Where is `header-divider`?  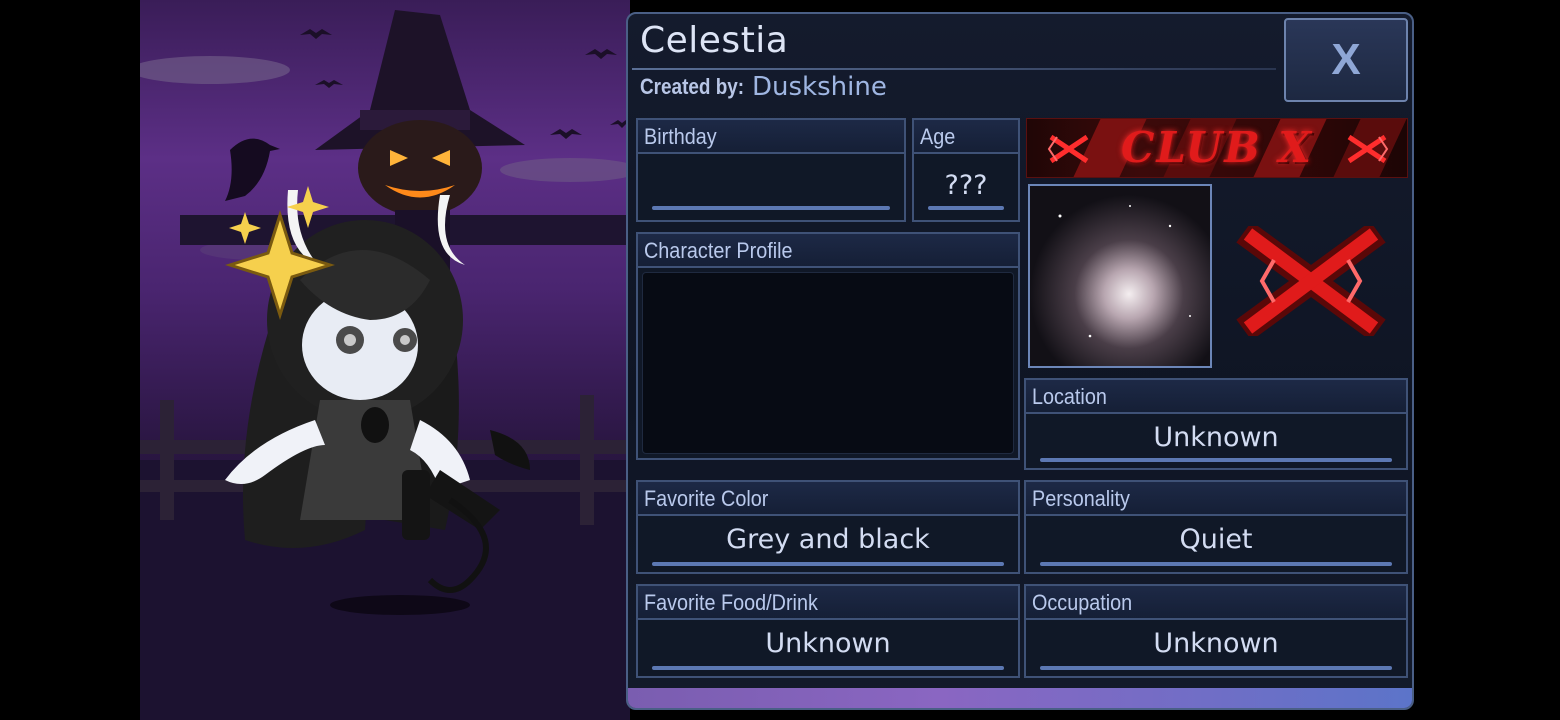 header-divider is located at coordinates (954, 69).